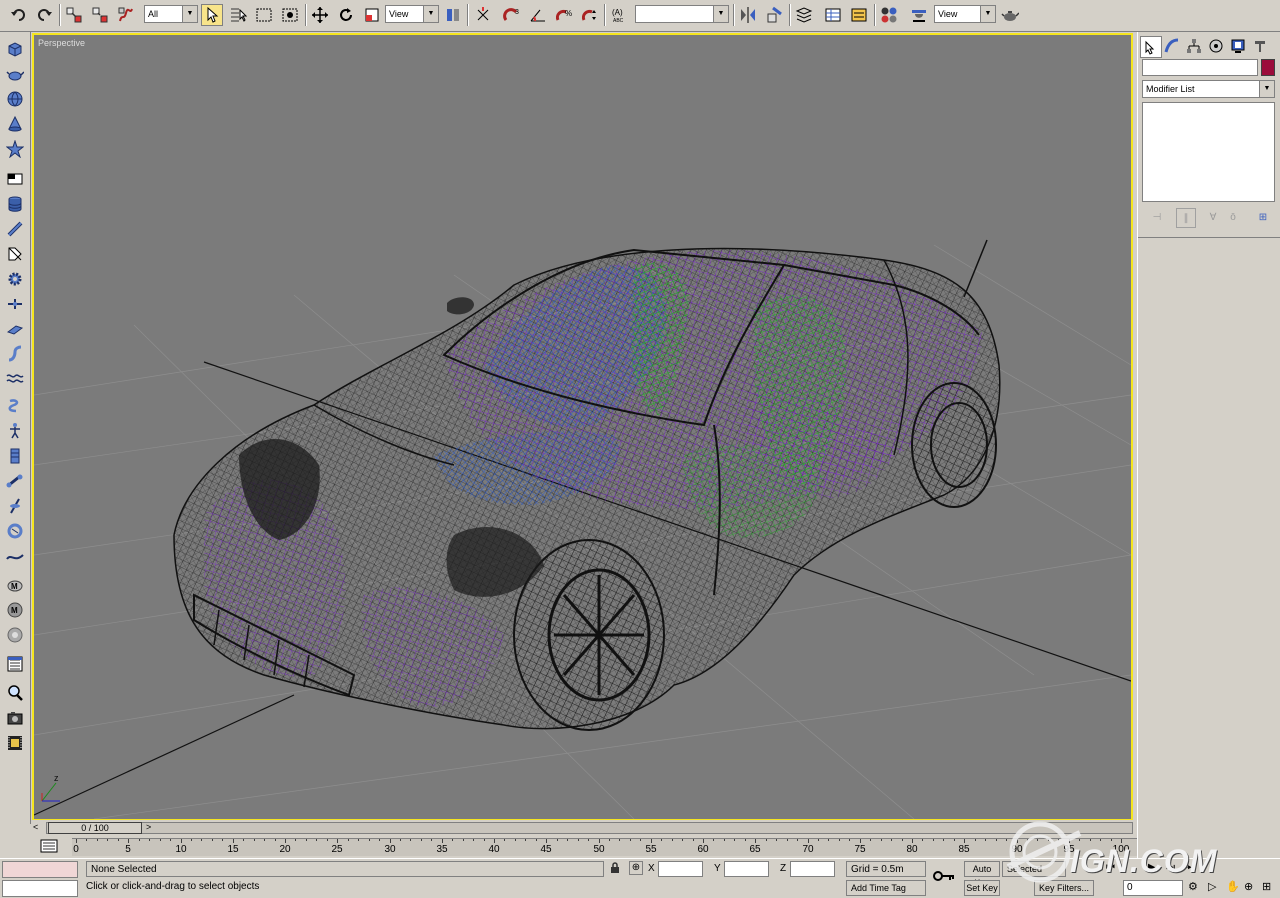 The height and width of the screenshot is (898, 1280). What do you see at coordinates (320, 15) in the screenshot?
I see `select-and-move-icon` at bounding box center [320, 15].